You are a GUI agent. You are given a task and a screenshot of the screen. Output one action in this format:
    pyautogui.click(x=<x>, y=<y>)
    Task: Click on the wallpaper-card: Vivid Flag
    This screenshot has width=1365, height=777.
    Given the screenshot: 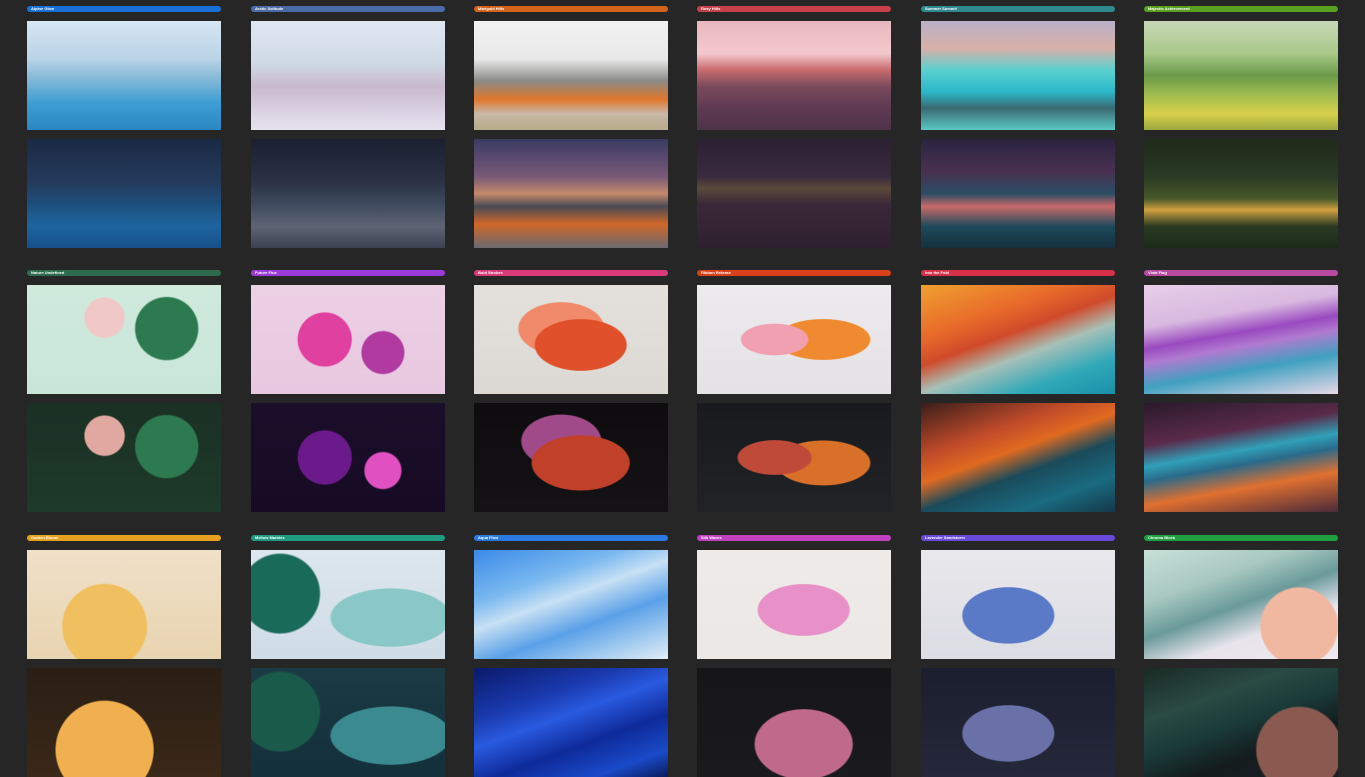 What is the action you would take?
    pyautogui.click(x=1241, y=391)
    